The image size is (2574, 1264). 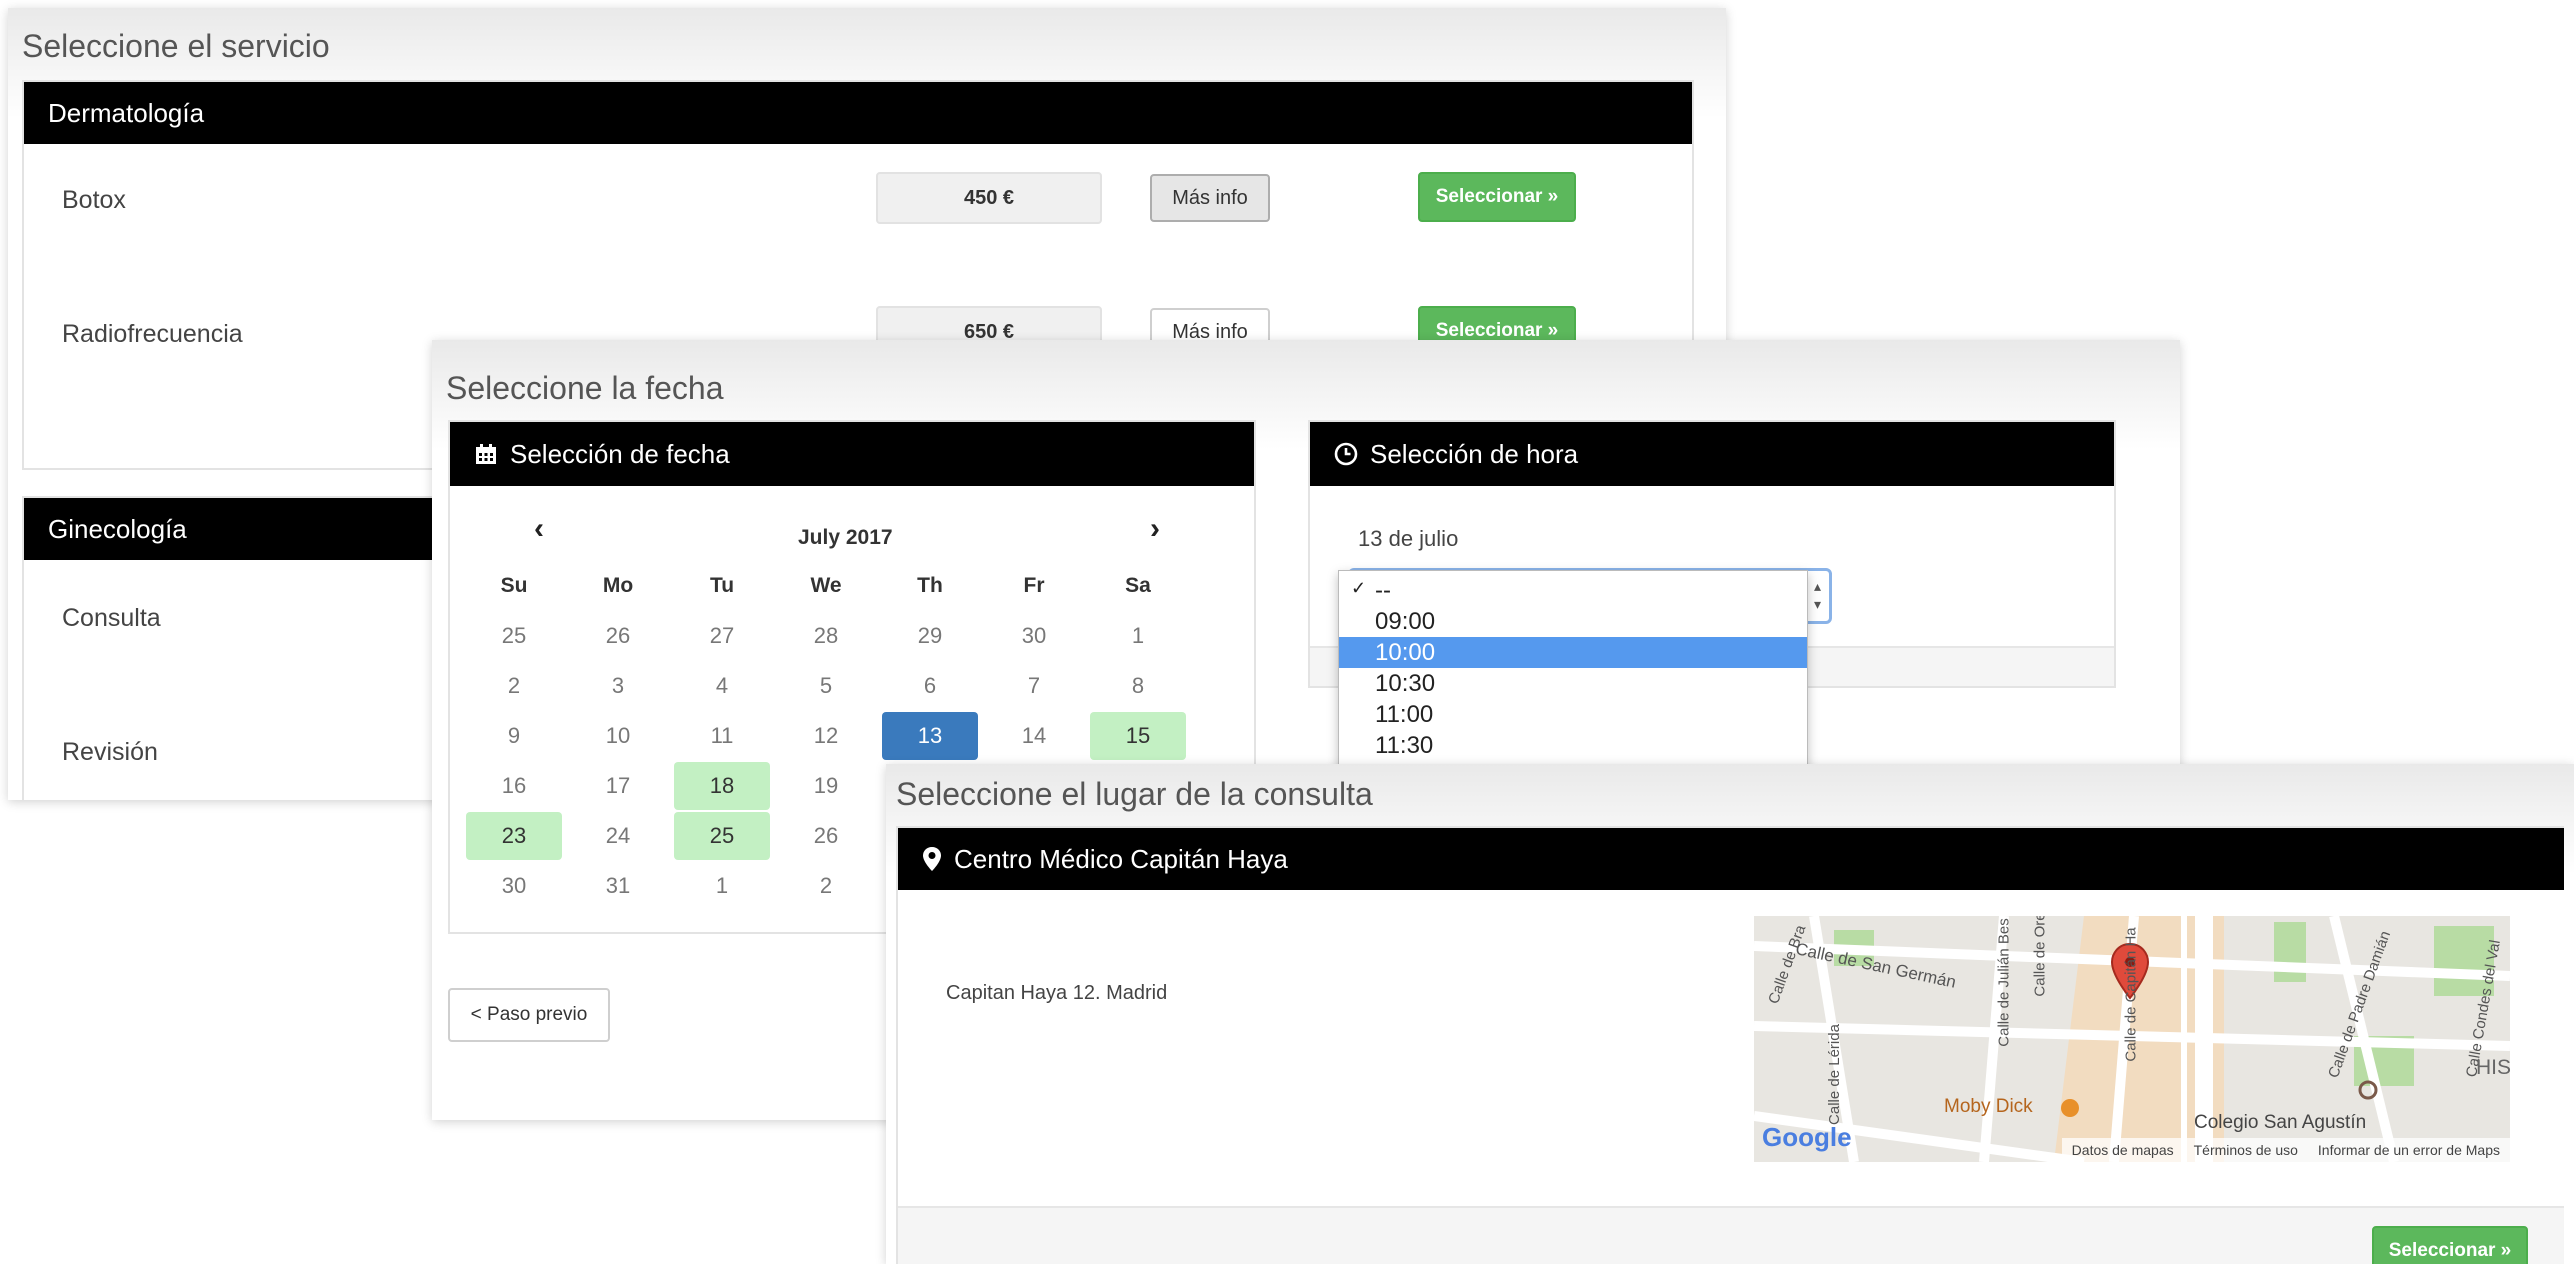 I want to click on map-street-label: Calle de Ore, so click(x=2040, y=956).